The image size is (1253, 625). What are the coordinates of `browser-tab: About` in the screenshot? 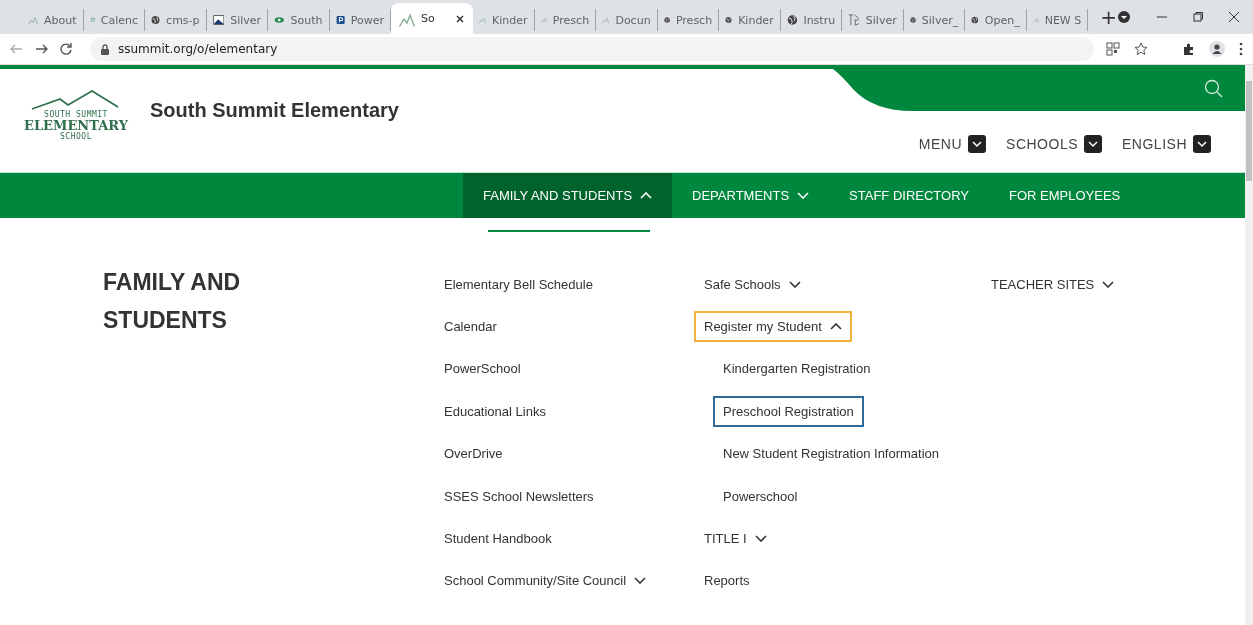 It's located at (53, 20).